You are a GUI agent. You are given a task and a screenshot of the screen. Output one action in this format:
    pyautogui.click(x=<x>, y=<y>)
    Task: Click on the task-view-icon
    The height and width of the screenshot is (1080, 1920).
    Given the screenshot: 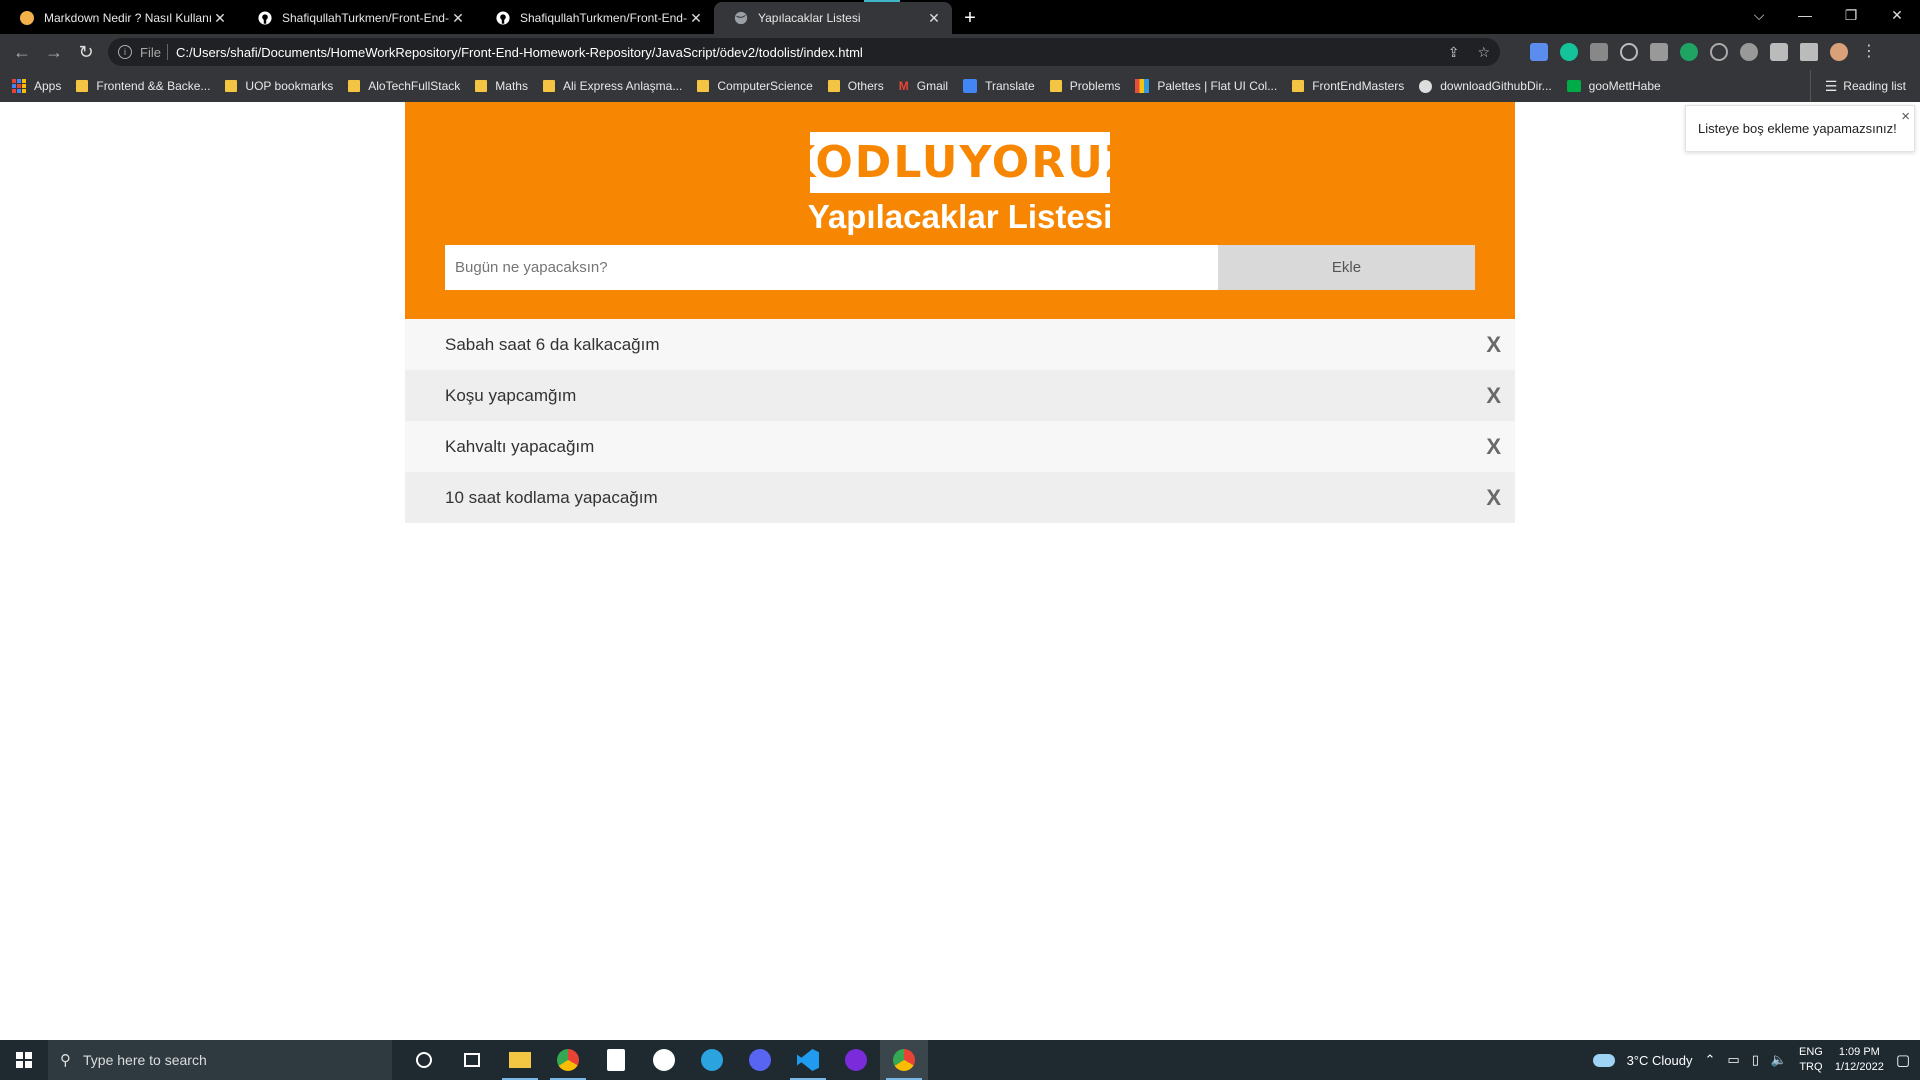 What is the action you would take?
    pyautogui.click(x=472, y=1060)
    